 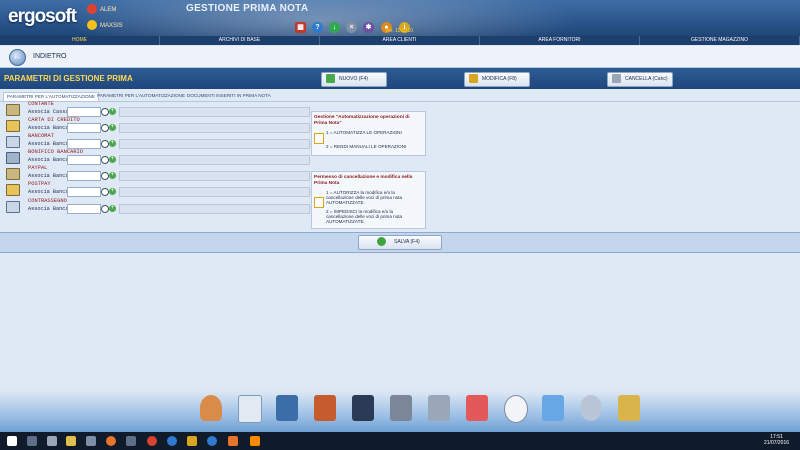 I want to click on payment-name: CONTANTE, so click(x=41, y=104).